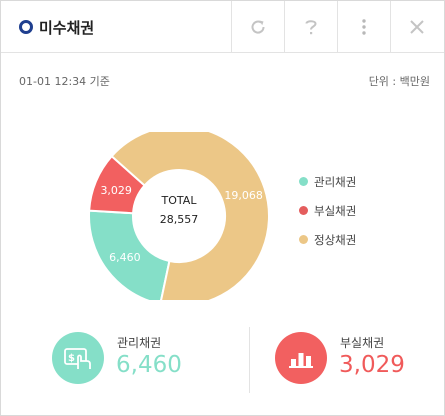 Image resolution: width=445 pixels, height=416 pixels. I want to click on bad-stat-label: 부실채권, so click(362, 343).